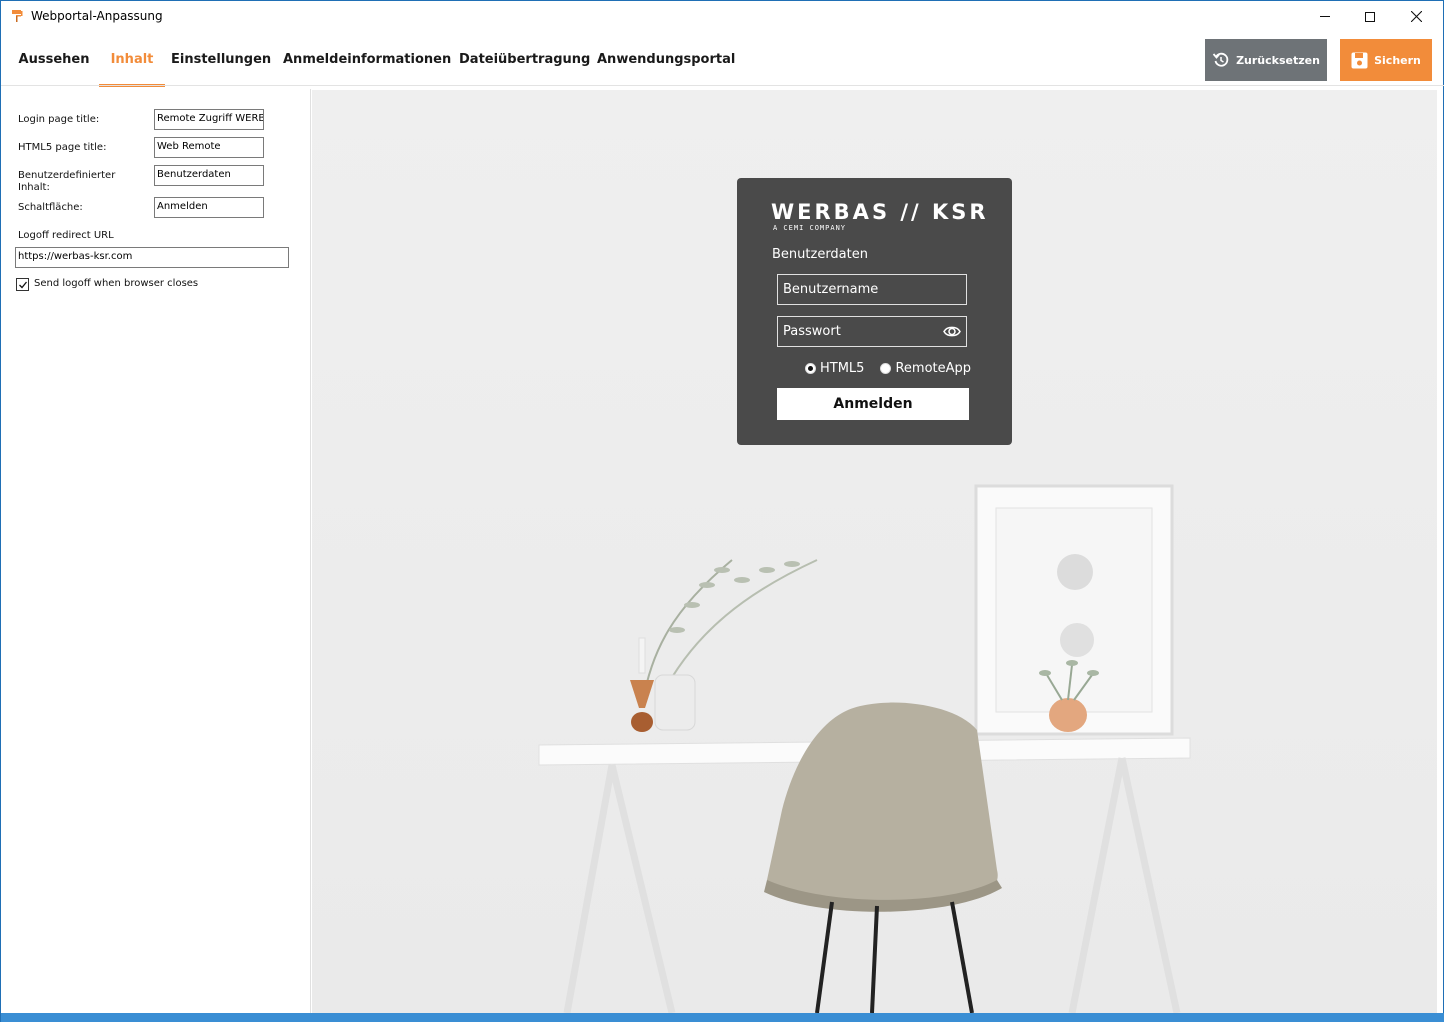 The image size is (1444, 1022). I want to click on tab-inhalt: Inhalt, so click(132, 63).